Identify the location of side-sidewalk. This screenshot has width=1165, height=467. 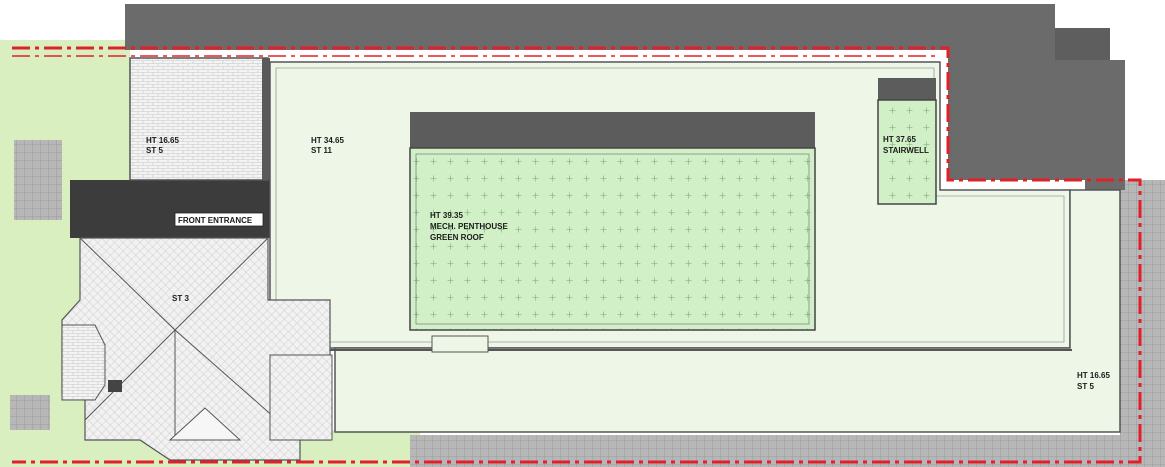
(1142, 323).